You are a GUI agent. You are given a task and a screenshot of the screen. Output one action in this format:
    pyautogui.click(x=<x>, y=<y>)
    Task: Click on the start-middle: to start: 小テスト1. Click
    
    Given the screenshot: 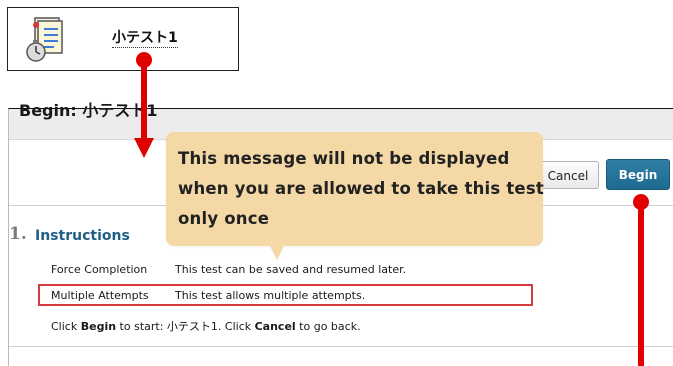 What is the action you would take?
    pyautogui.click(x=185, y=326)
    